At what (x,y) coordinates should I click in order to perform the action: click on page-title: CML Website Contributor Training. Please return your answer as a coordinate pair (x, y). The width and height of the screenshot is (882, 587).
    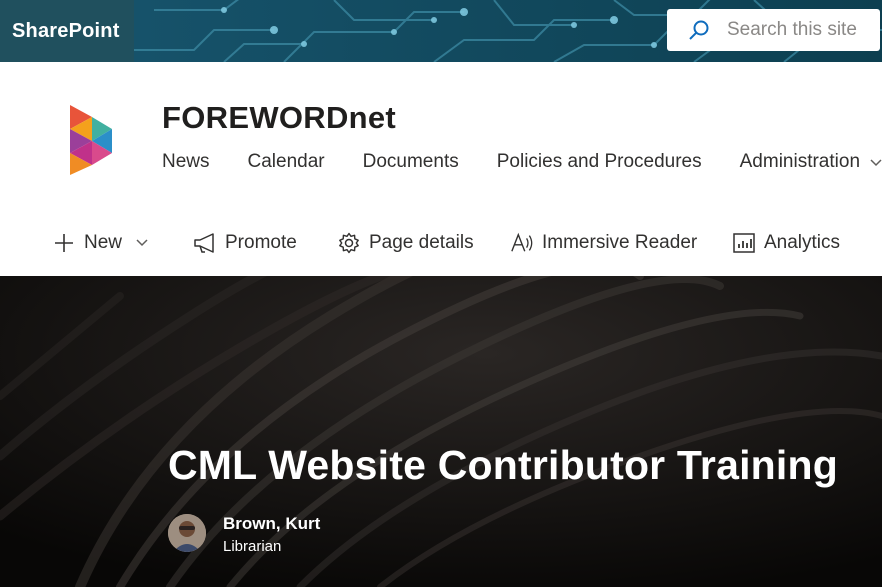
    Looking at the image, I should click on (503, 465).